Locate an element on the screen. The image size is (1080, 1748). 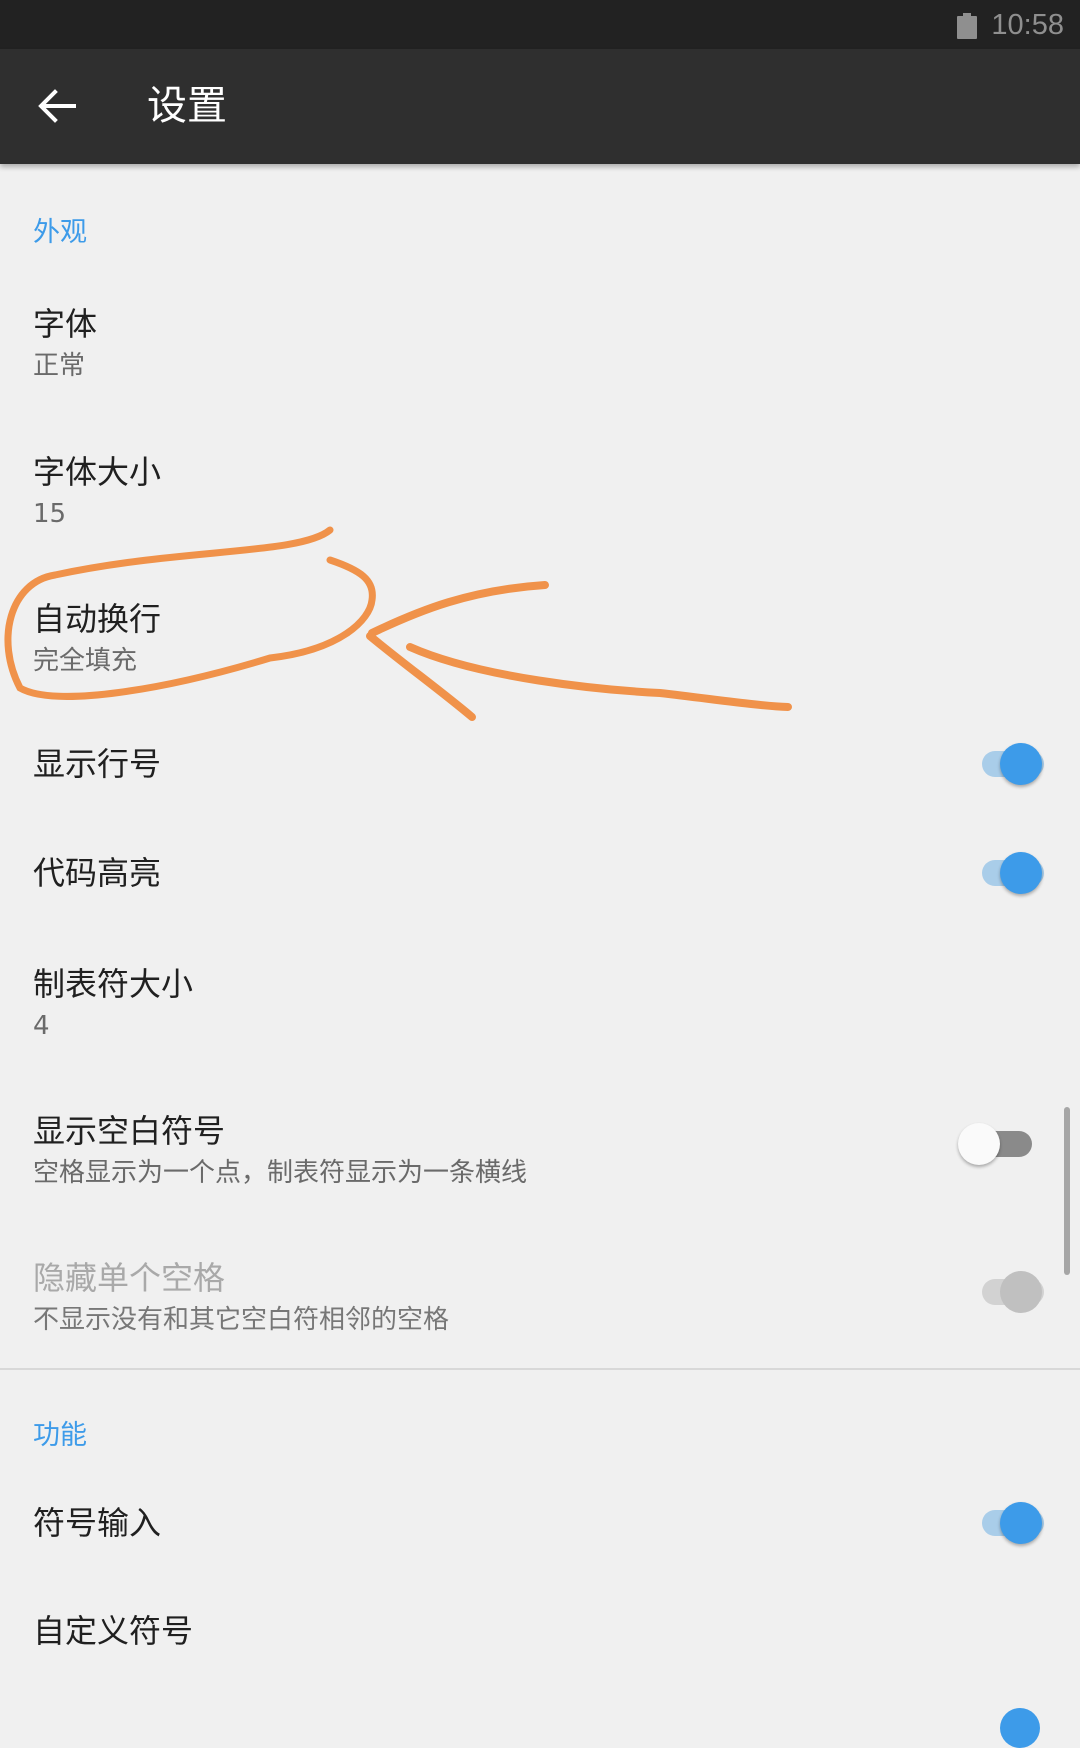
line-numbers-switch is located at coordinates (1009, 764).